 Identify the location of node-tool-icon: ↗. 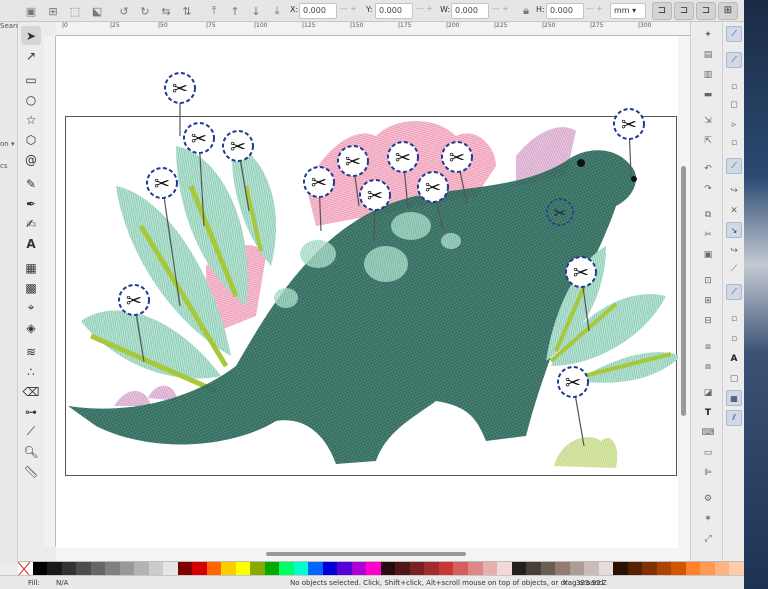
(31, 55).